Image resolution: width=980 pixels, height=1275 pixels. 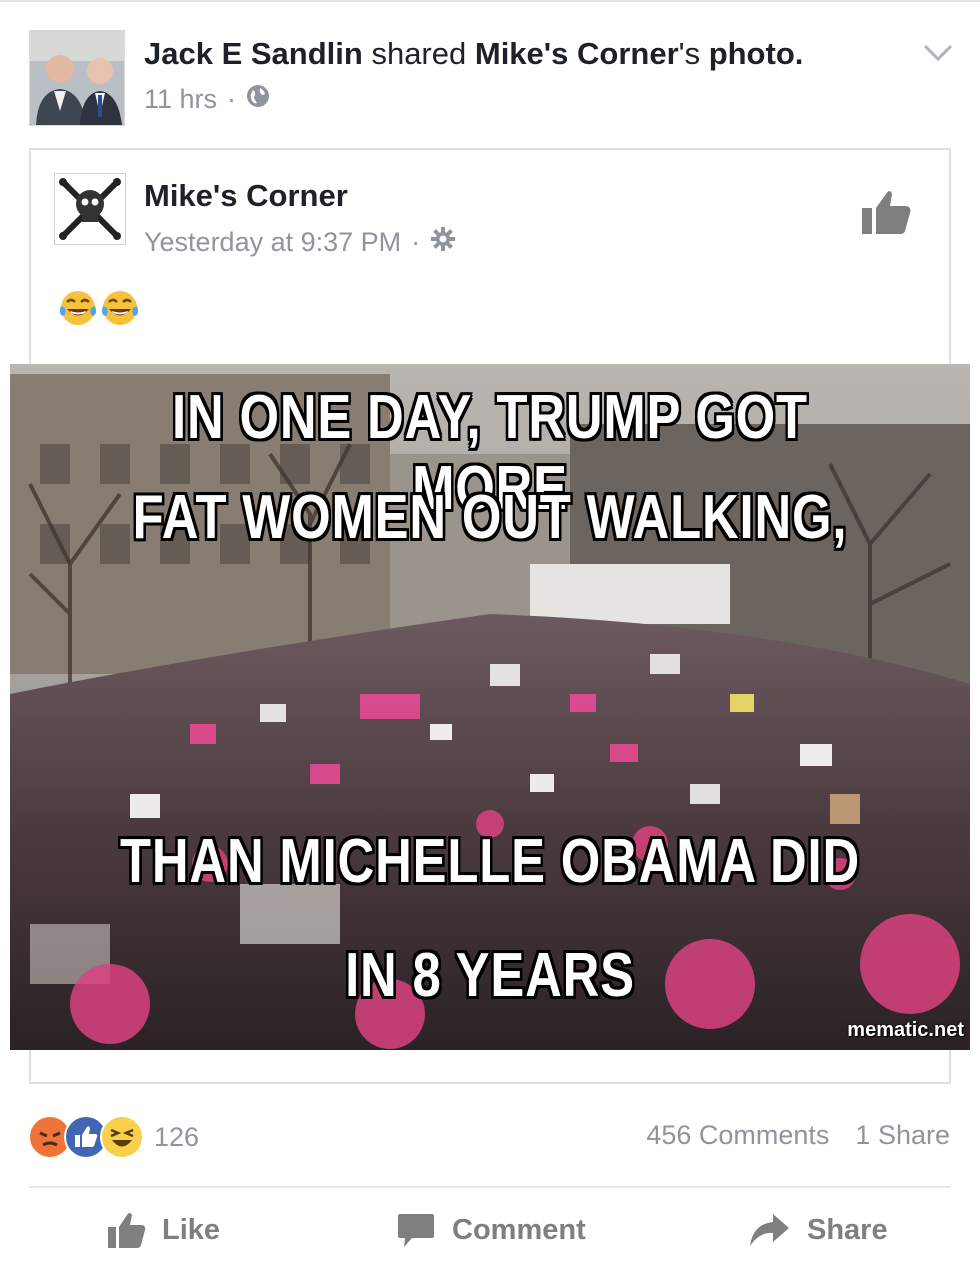 I want to click on share-label: Share, so click(x=847, y=1229).